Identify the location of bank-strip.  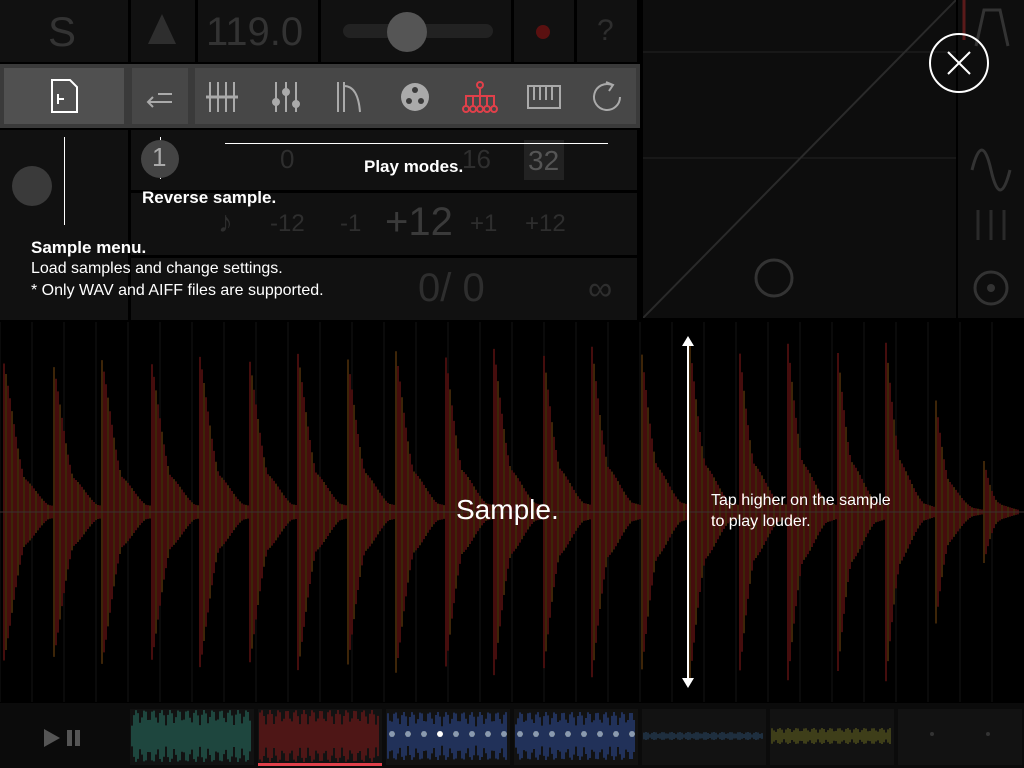
(512, 735).